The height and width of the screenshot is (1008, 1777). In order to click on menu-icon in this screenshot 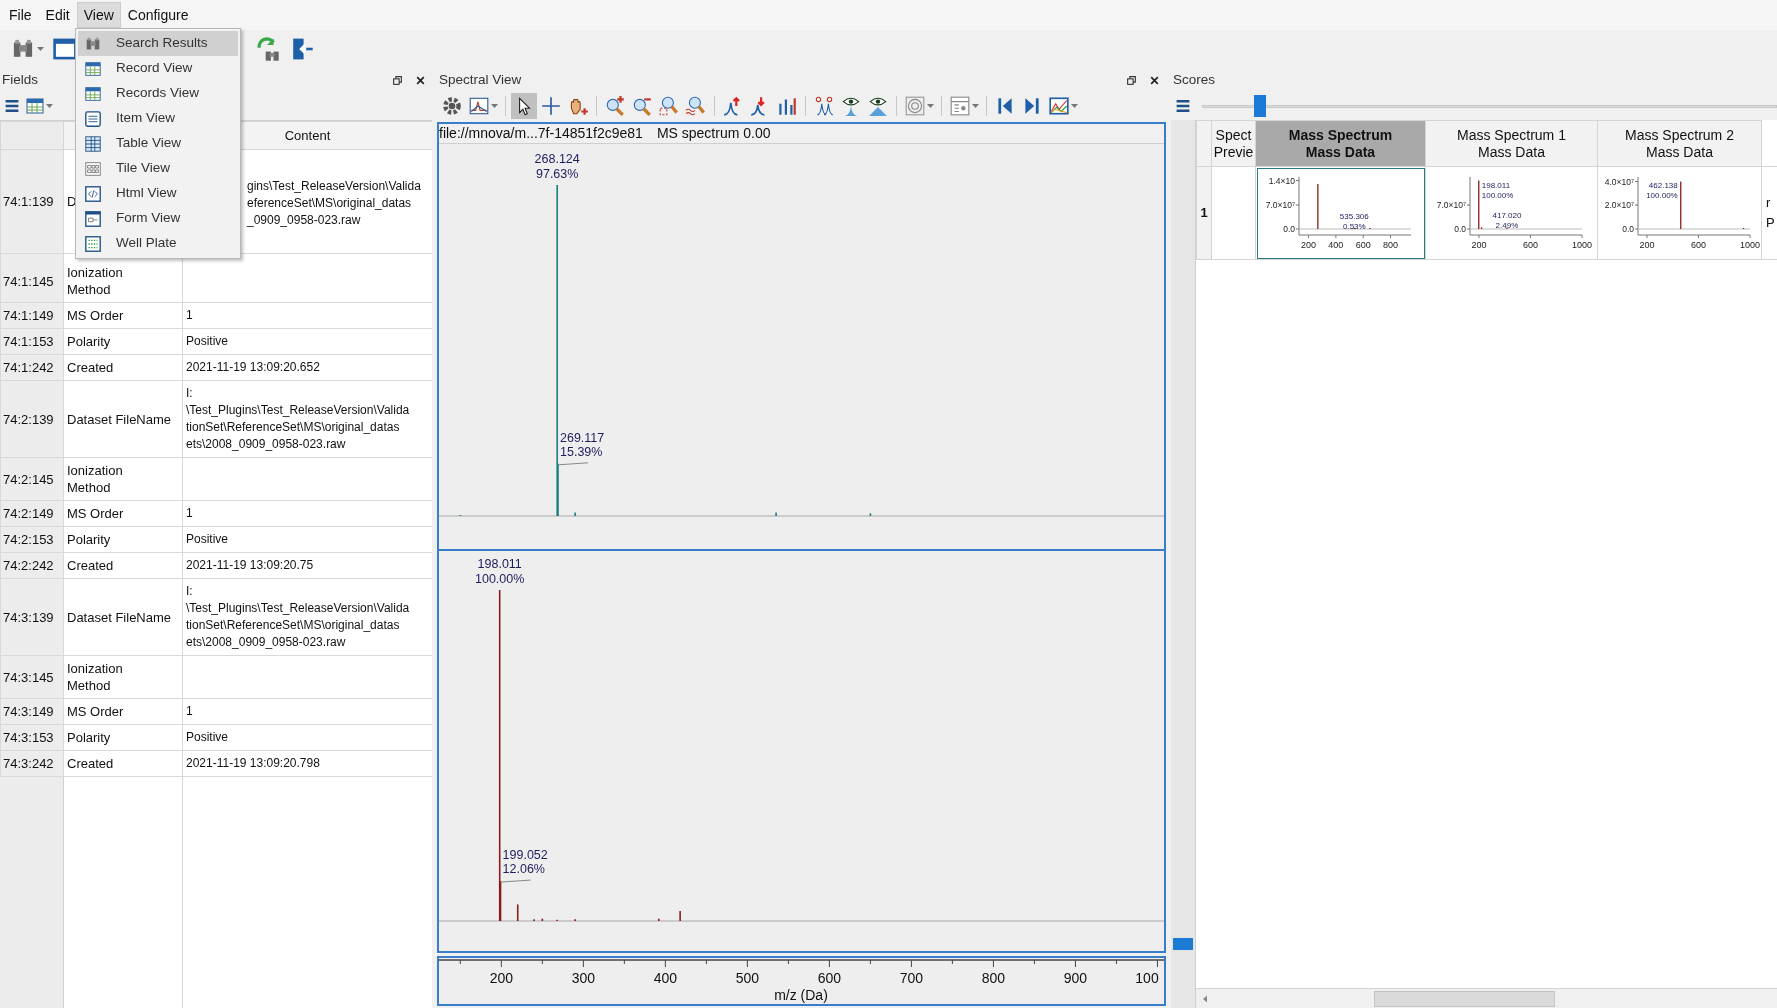, I will do `click(1183, 106)`.